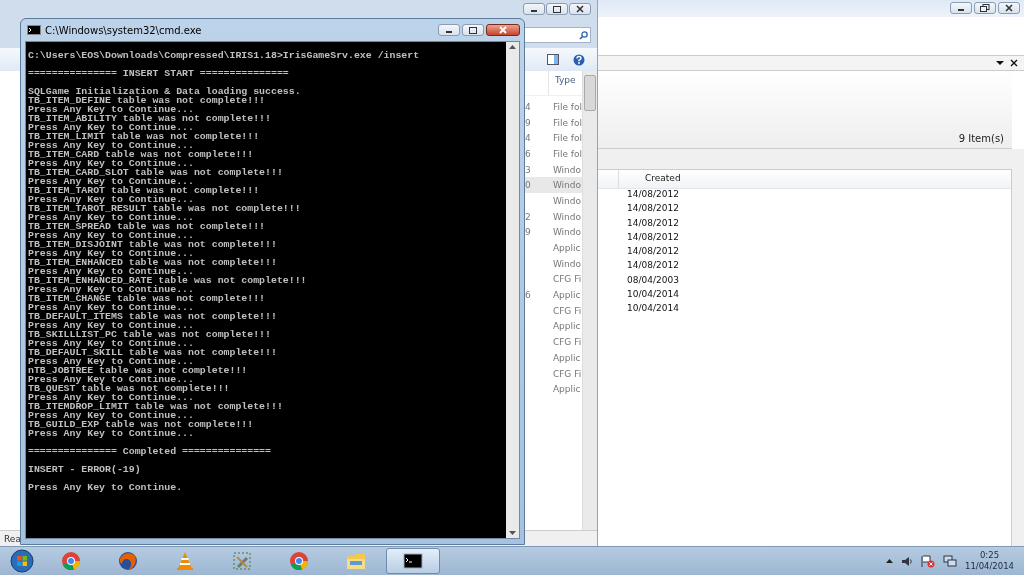 Image resolution: width=1024 pixels, height=575 pixels. What do you see at coordinates (242, 561) in the screenshot?
I see `tools-icon` at bounding box center [242, 561].